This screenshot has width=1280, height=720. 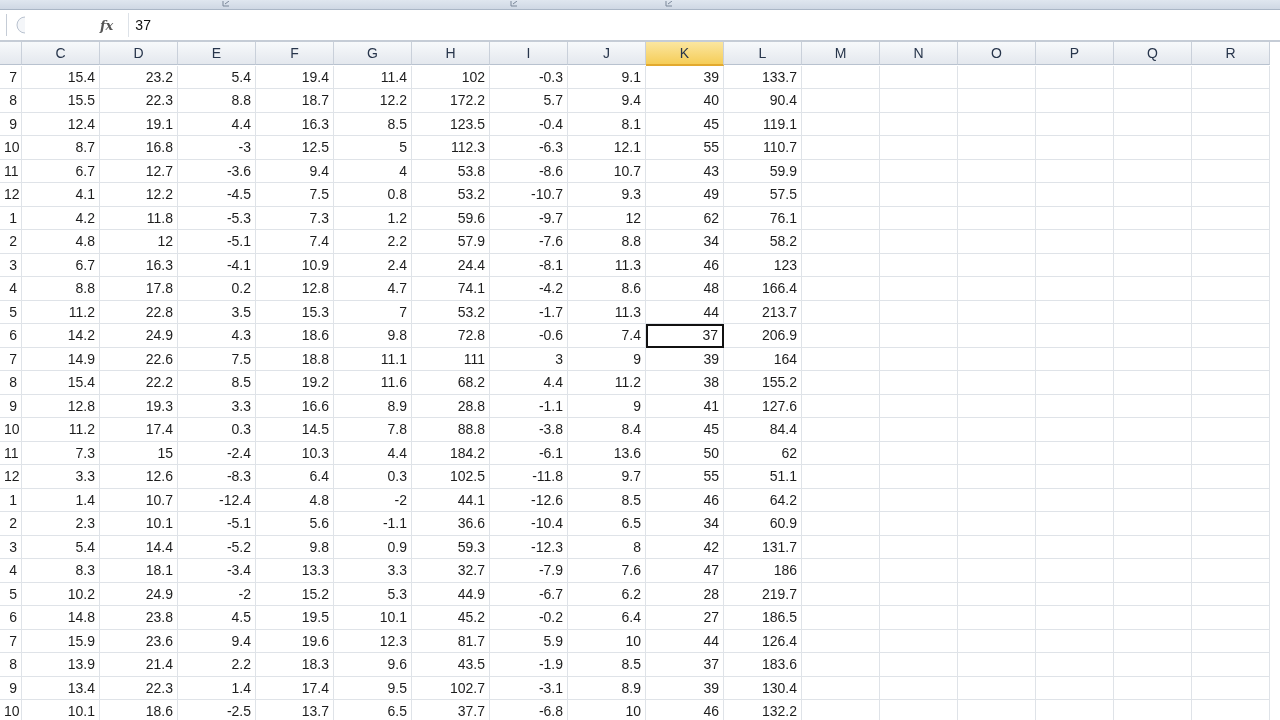 What do you see at coordinates (529, 312) in the screenshot?
I see `table-cell: -1.7` at bounding box center [529, 312].